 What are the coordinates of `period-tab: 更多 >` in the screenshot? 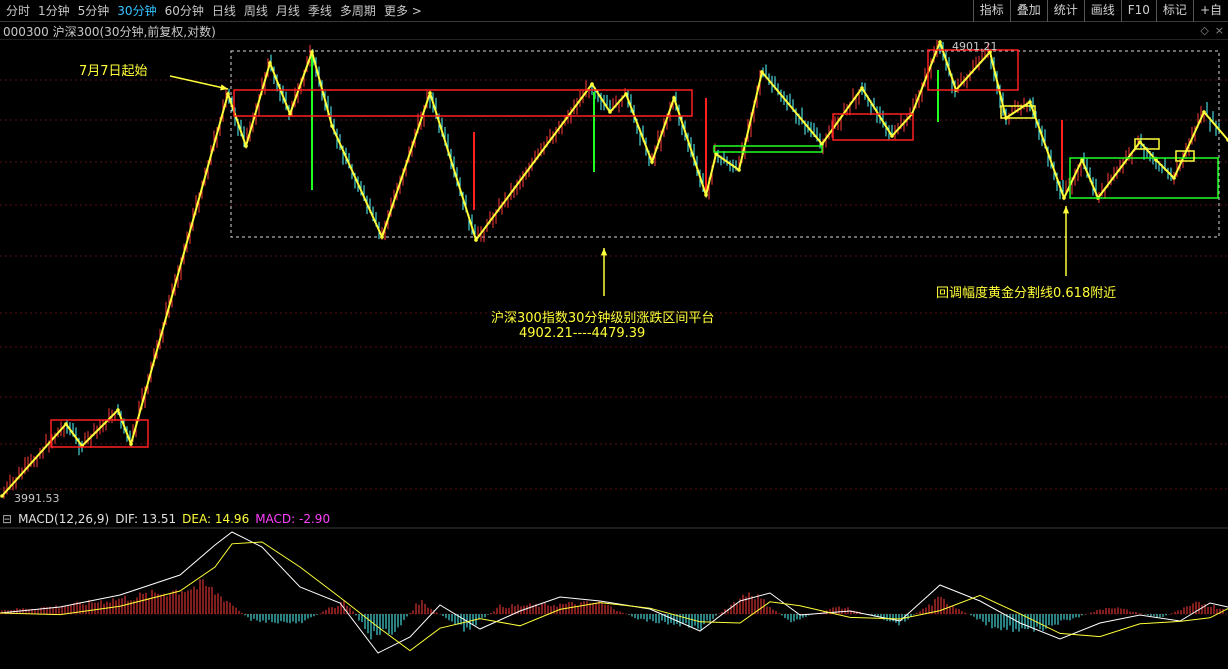 It's located at (403, 11).